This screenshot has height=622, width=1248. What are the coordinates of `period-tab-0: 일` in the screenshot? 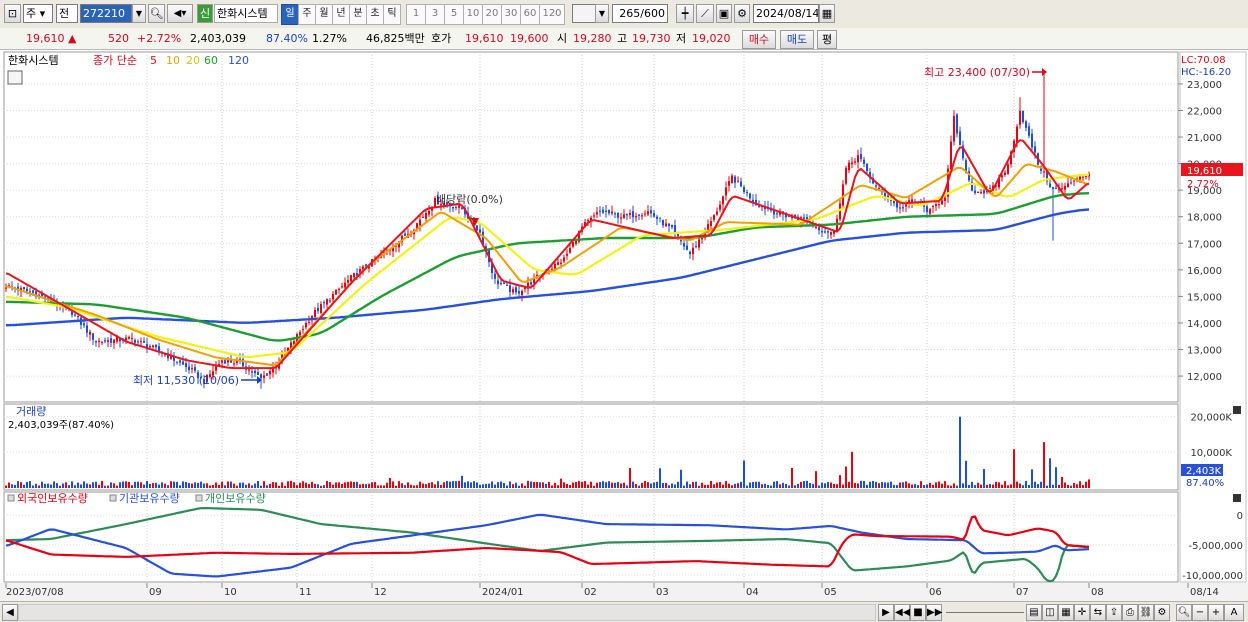 It's located at (290, 14).